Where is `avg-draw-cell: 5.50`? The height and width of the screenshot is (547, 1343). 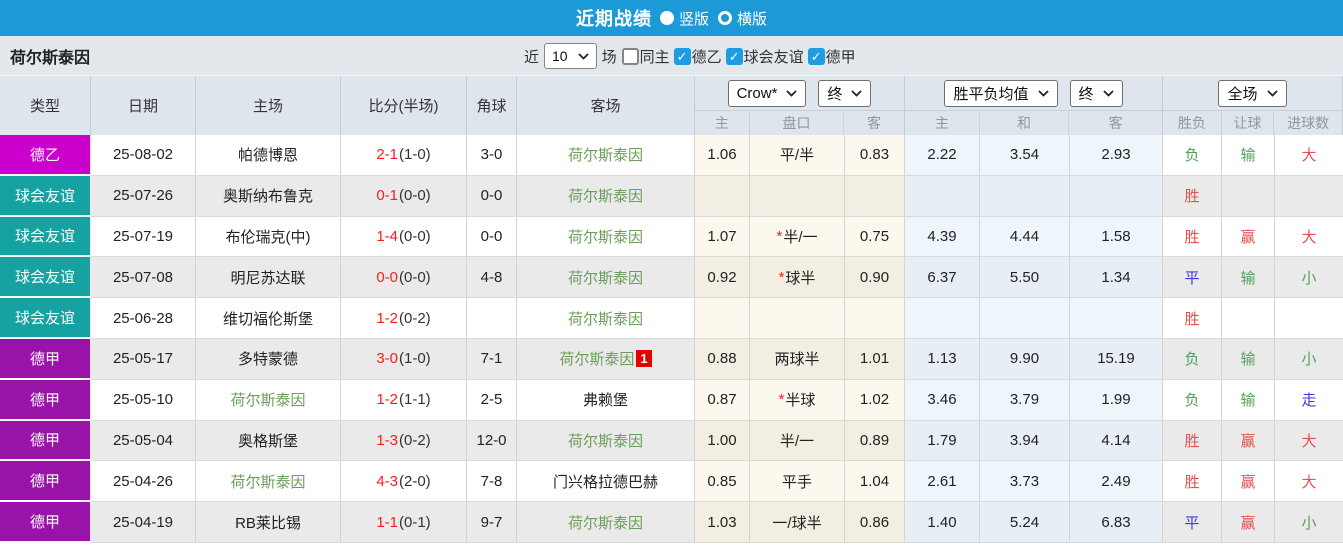 avg-draw-cell: 5.50 is located at coordinates (1025, 278).